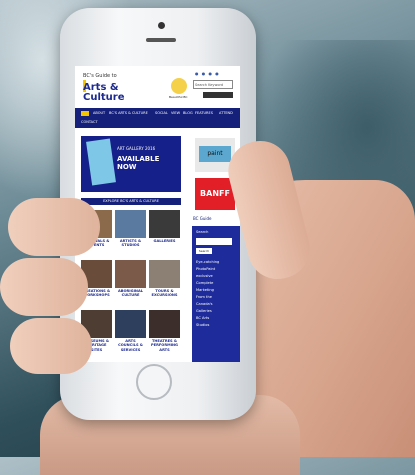  What do you see at coordinates (214, 241) in the screenshot?
I see `sidebar-search-input` at bounding box center [214, 241].